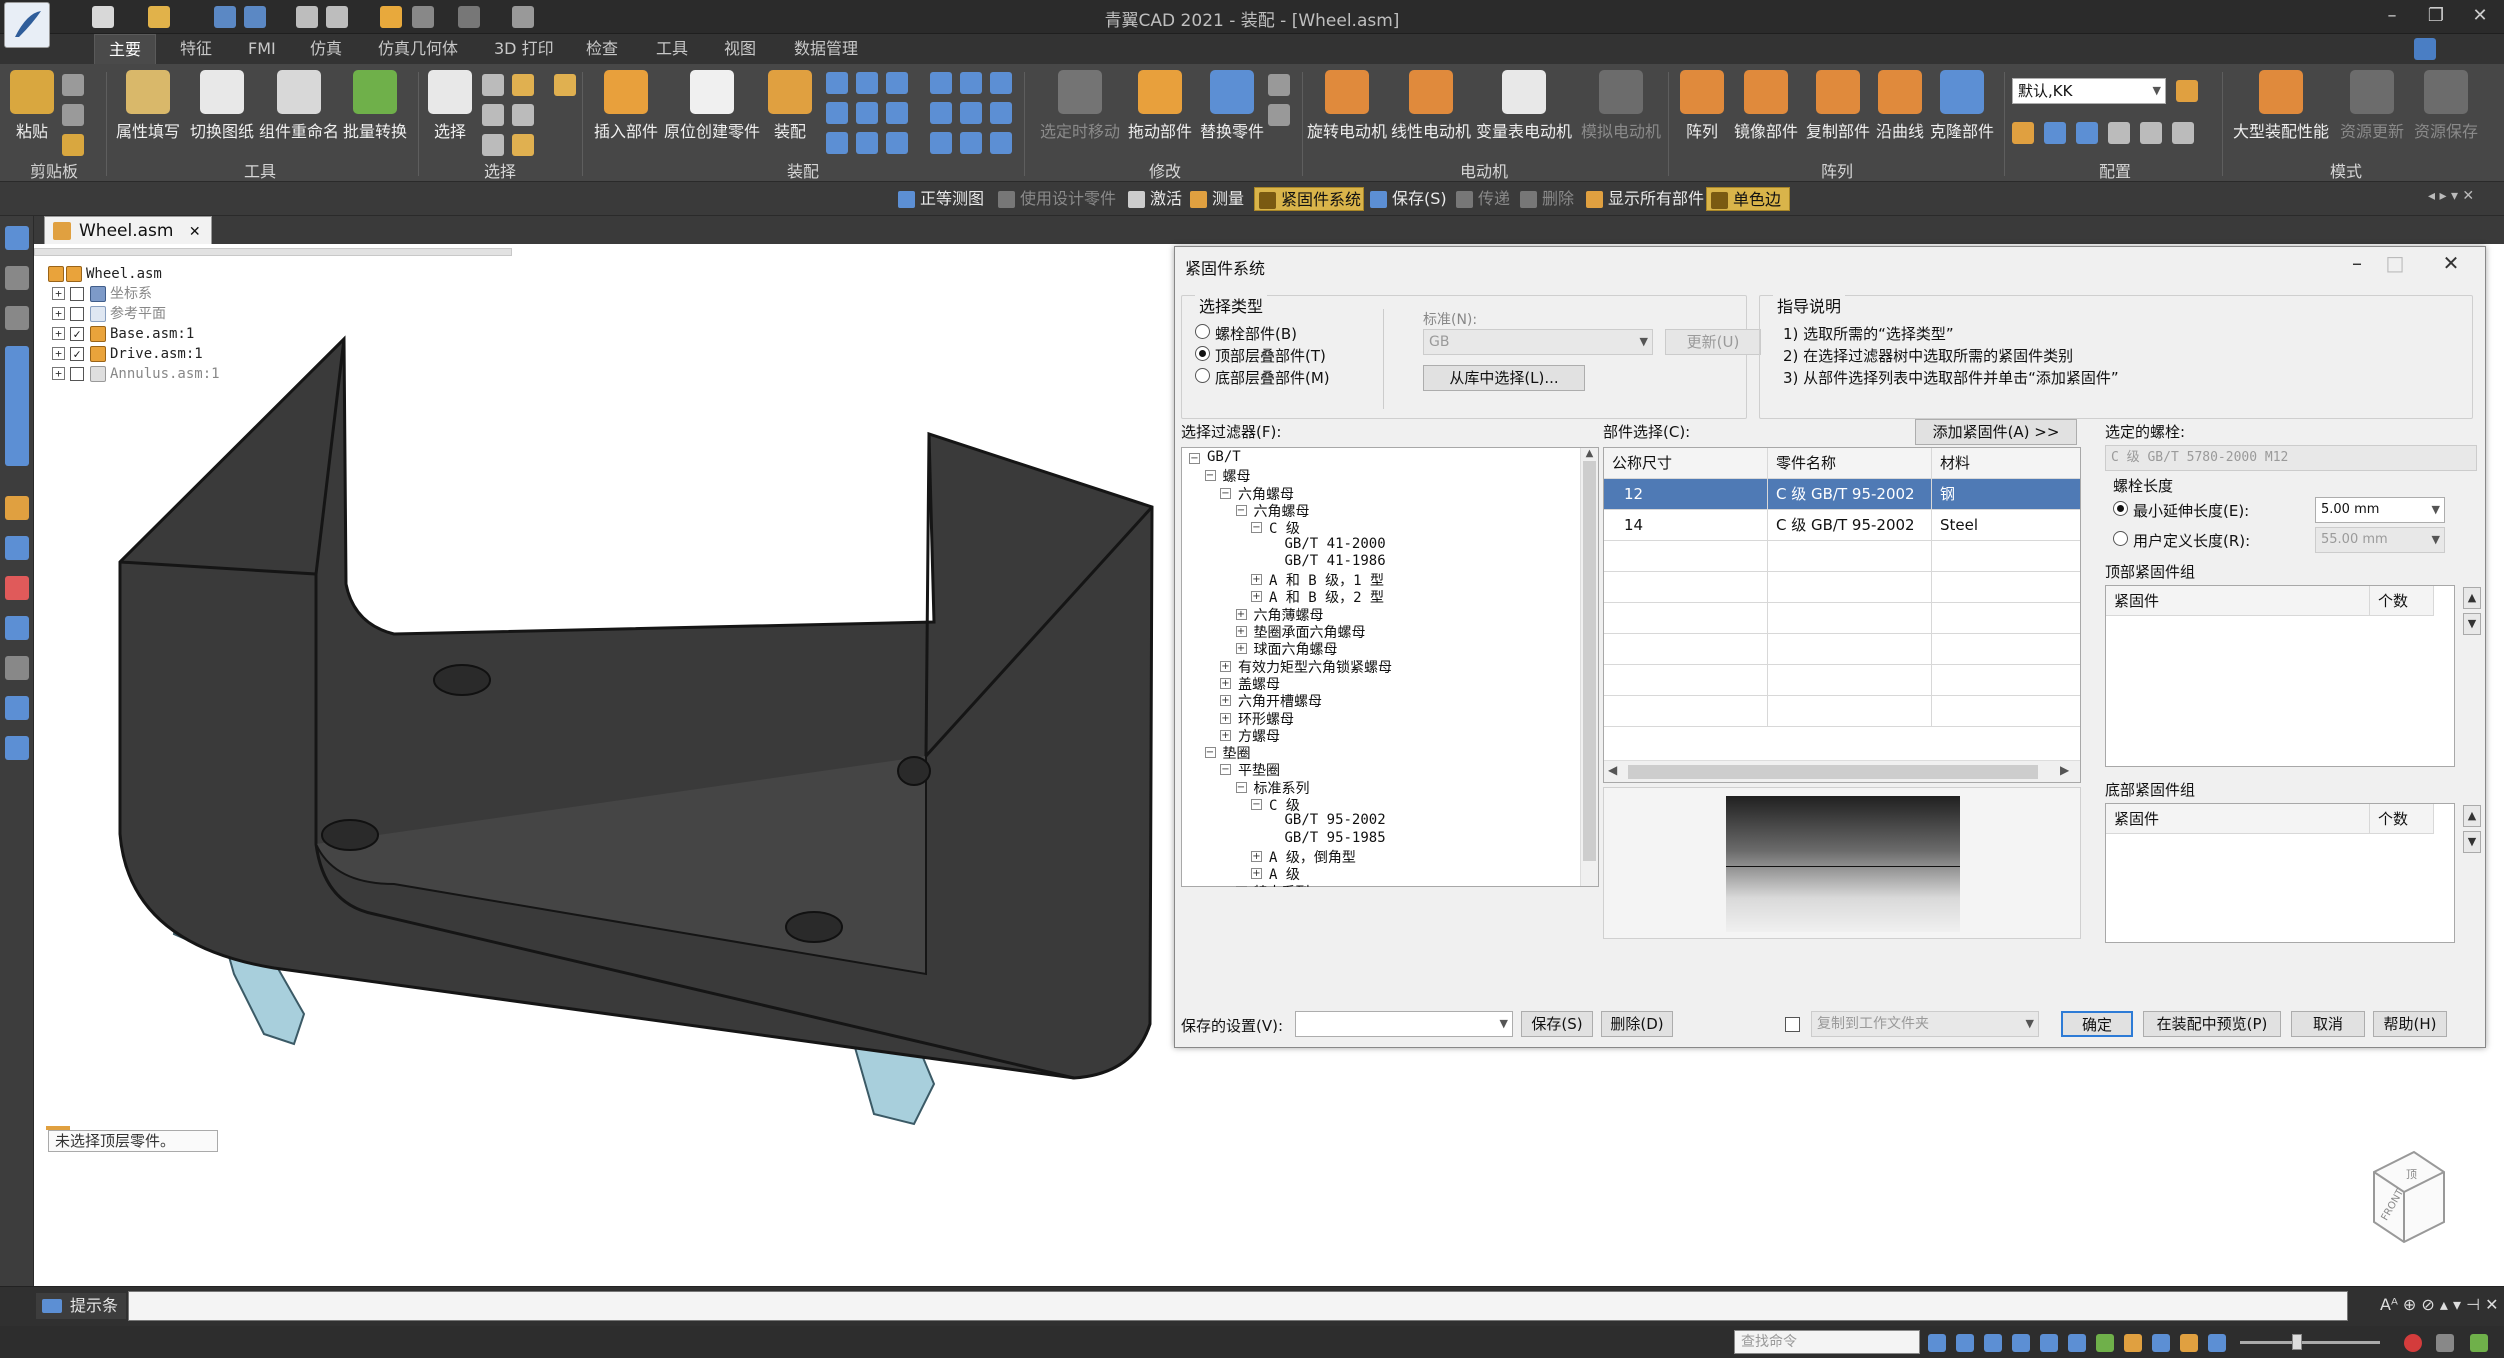 The width and height of the screenshot is (2504, 1358). I want to click on scrollbar: ▲, so click(1589, 667).